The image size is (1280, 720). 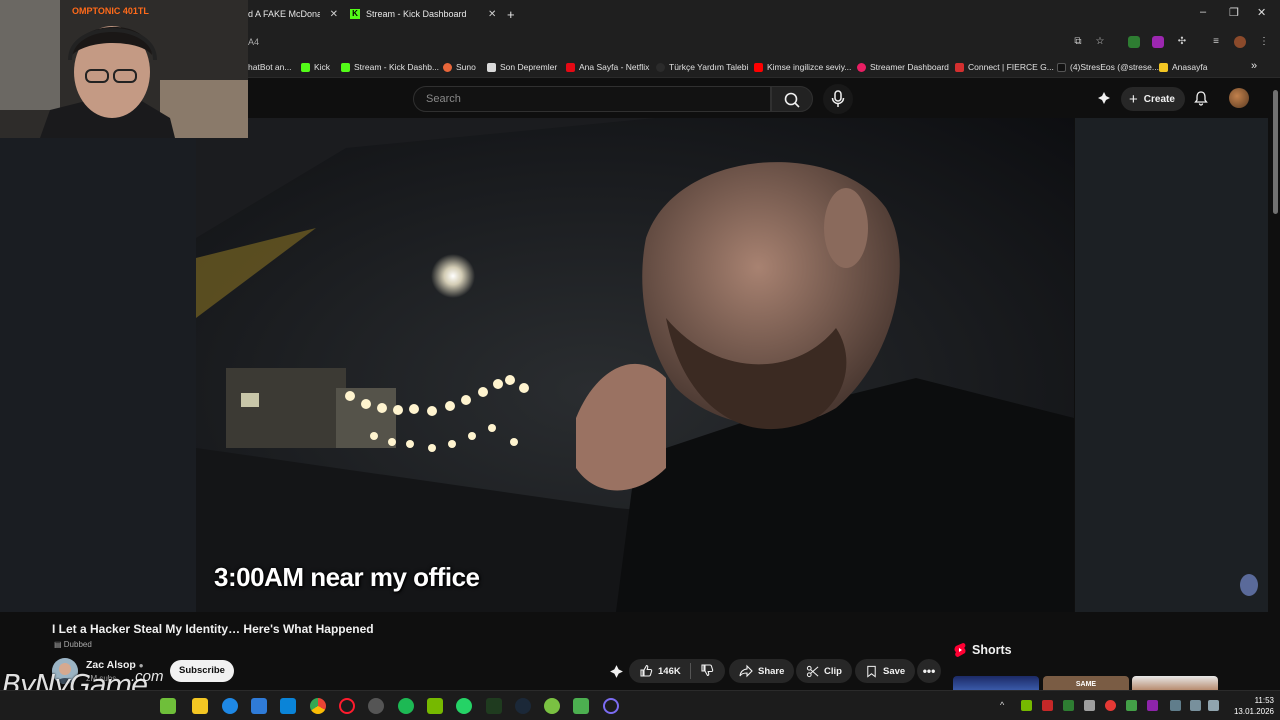 I want to click on microphone-icon, so click(x=838, y=98).